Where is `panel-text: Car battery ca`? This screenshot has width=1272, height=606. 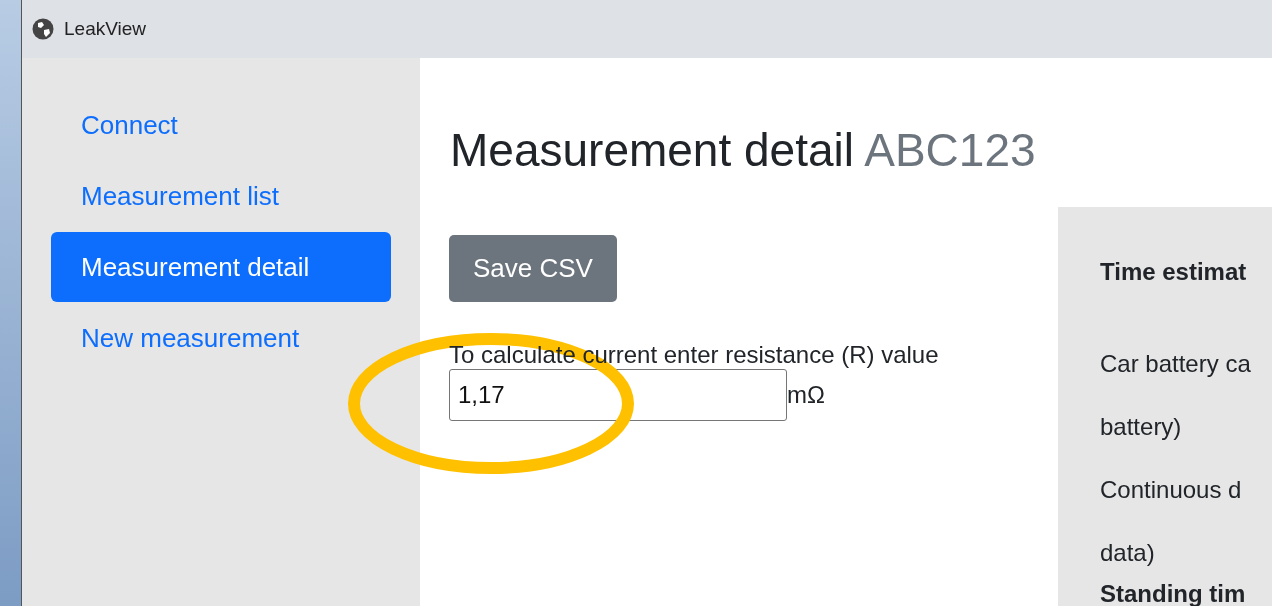
panel-text: Car battery ca is located at coordinates (1175, 364).